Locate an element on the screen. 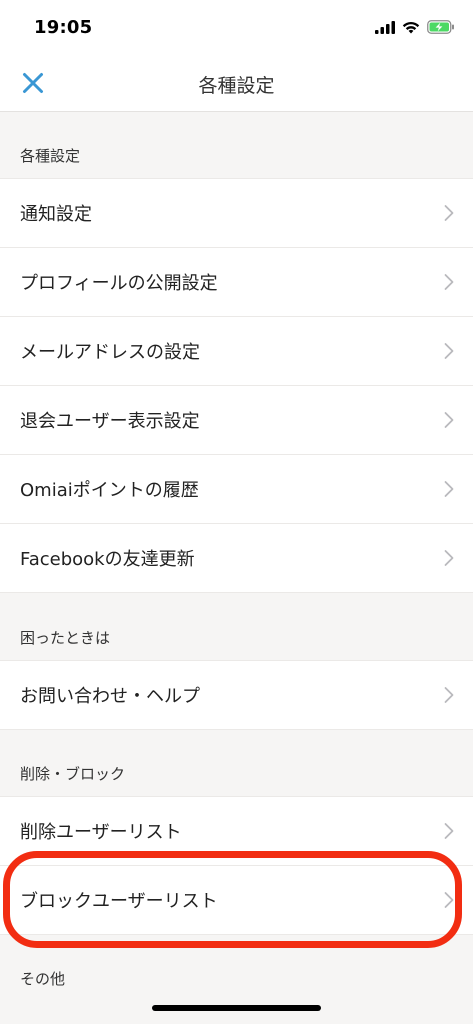 The height and width of the screenshot is (1024, 473). row-label: プロフィールの公開設定 is located at coordinates (119, 283).